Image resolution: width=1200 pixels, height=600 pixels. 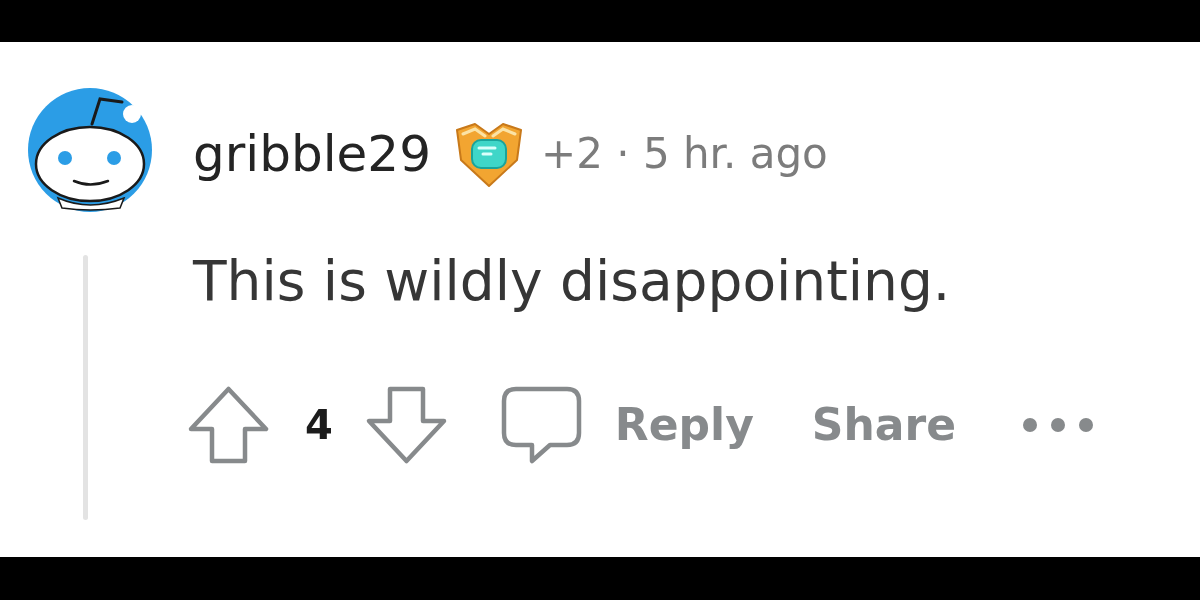 I want to click on shield-badge-icon, so click(x=488, y=154).